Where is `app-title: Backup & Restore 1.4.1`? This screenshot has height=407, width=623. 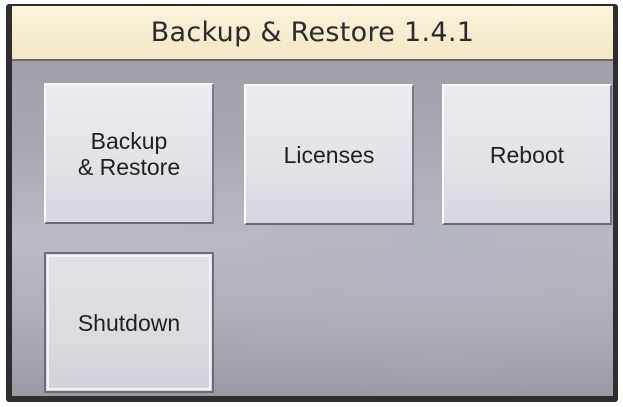 app-title: Backup & Restore 1.4.1 is located at coordinates (312, 32).